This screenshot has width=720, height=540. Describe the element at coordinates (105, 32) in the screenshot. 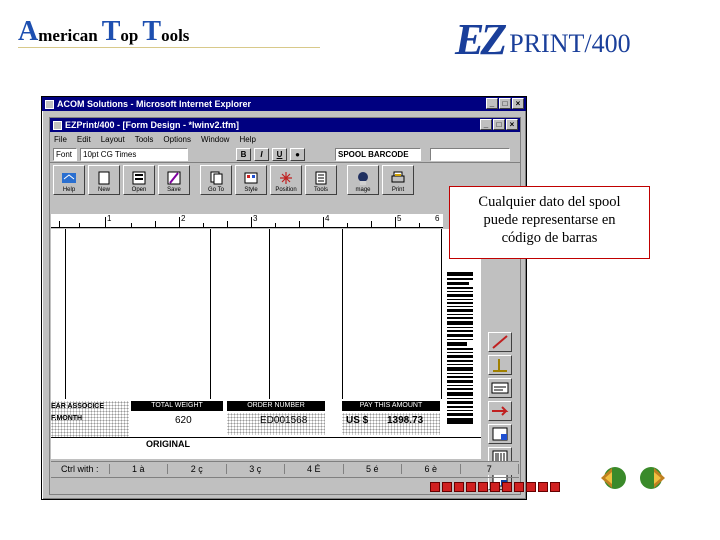

I see `american-top-tools-logo: A merican T op T ools` at that location.